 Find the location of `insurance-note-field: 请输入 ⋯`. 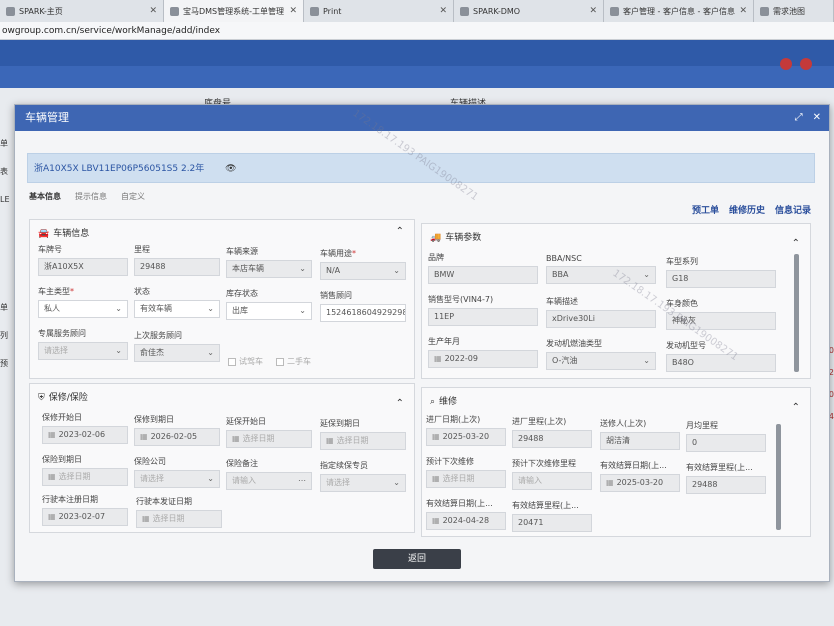

insurance-note-field: 请输入 ⋯ is located at coordinates (269, 481).